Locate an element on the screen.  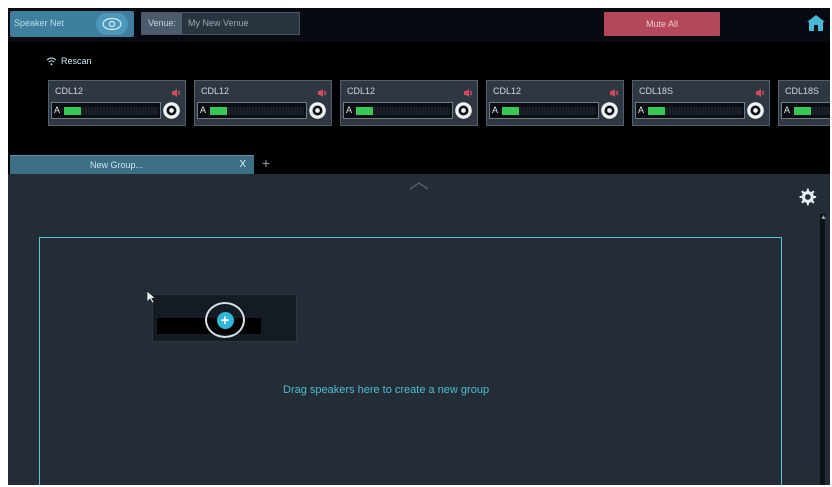
rescan-button: Rescan is located at coordinates (69, 61).